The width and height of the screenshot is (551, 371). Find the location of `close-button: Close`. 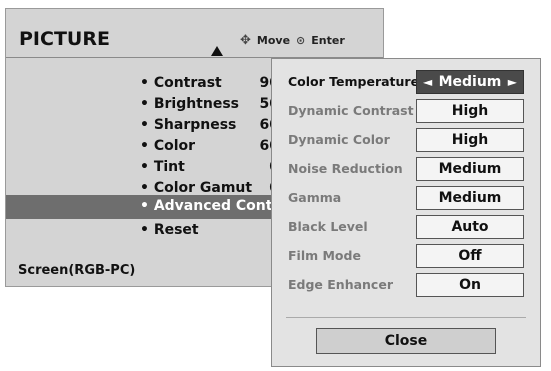

close-button: Close is located at coordinates (406, 341).